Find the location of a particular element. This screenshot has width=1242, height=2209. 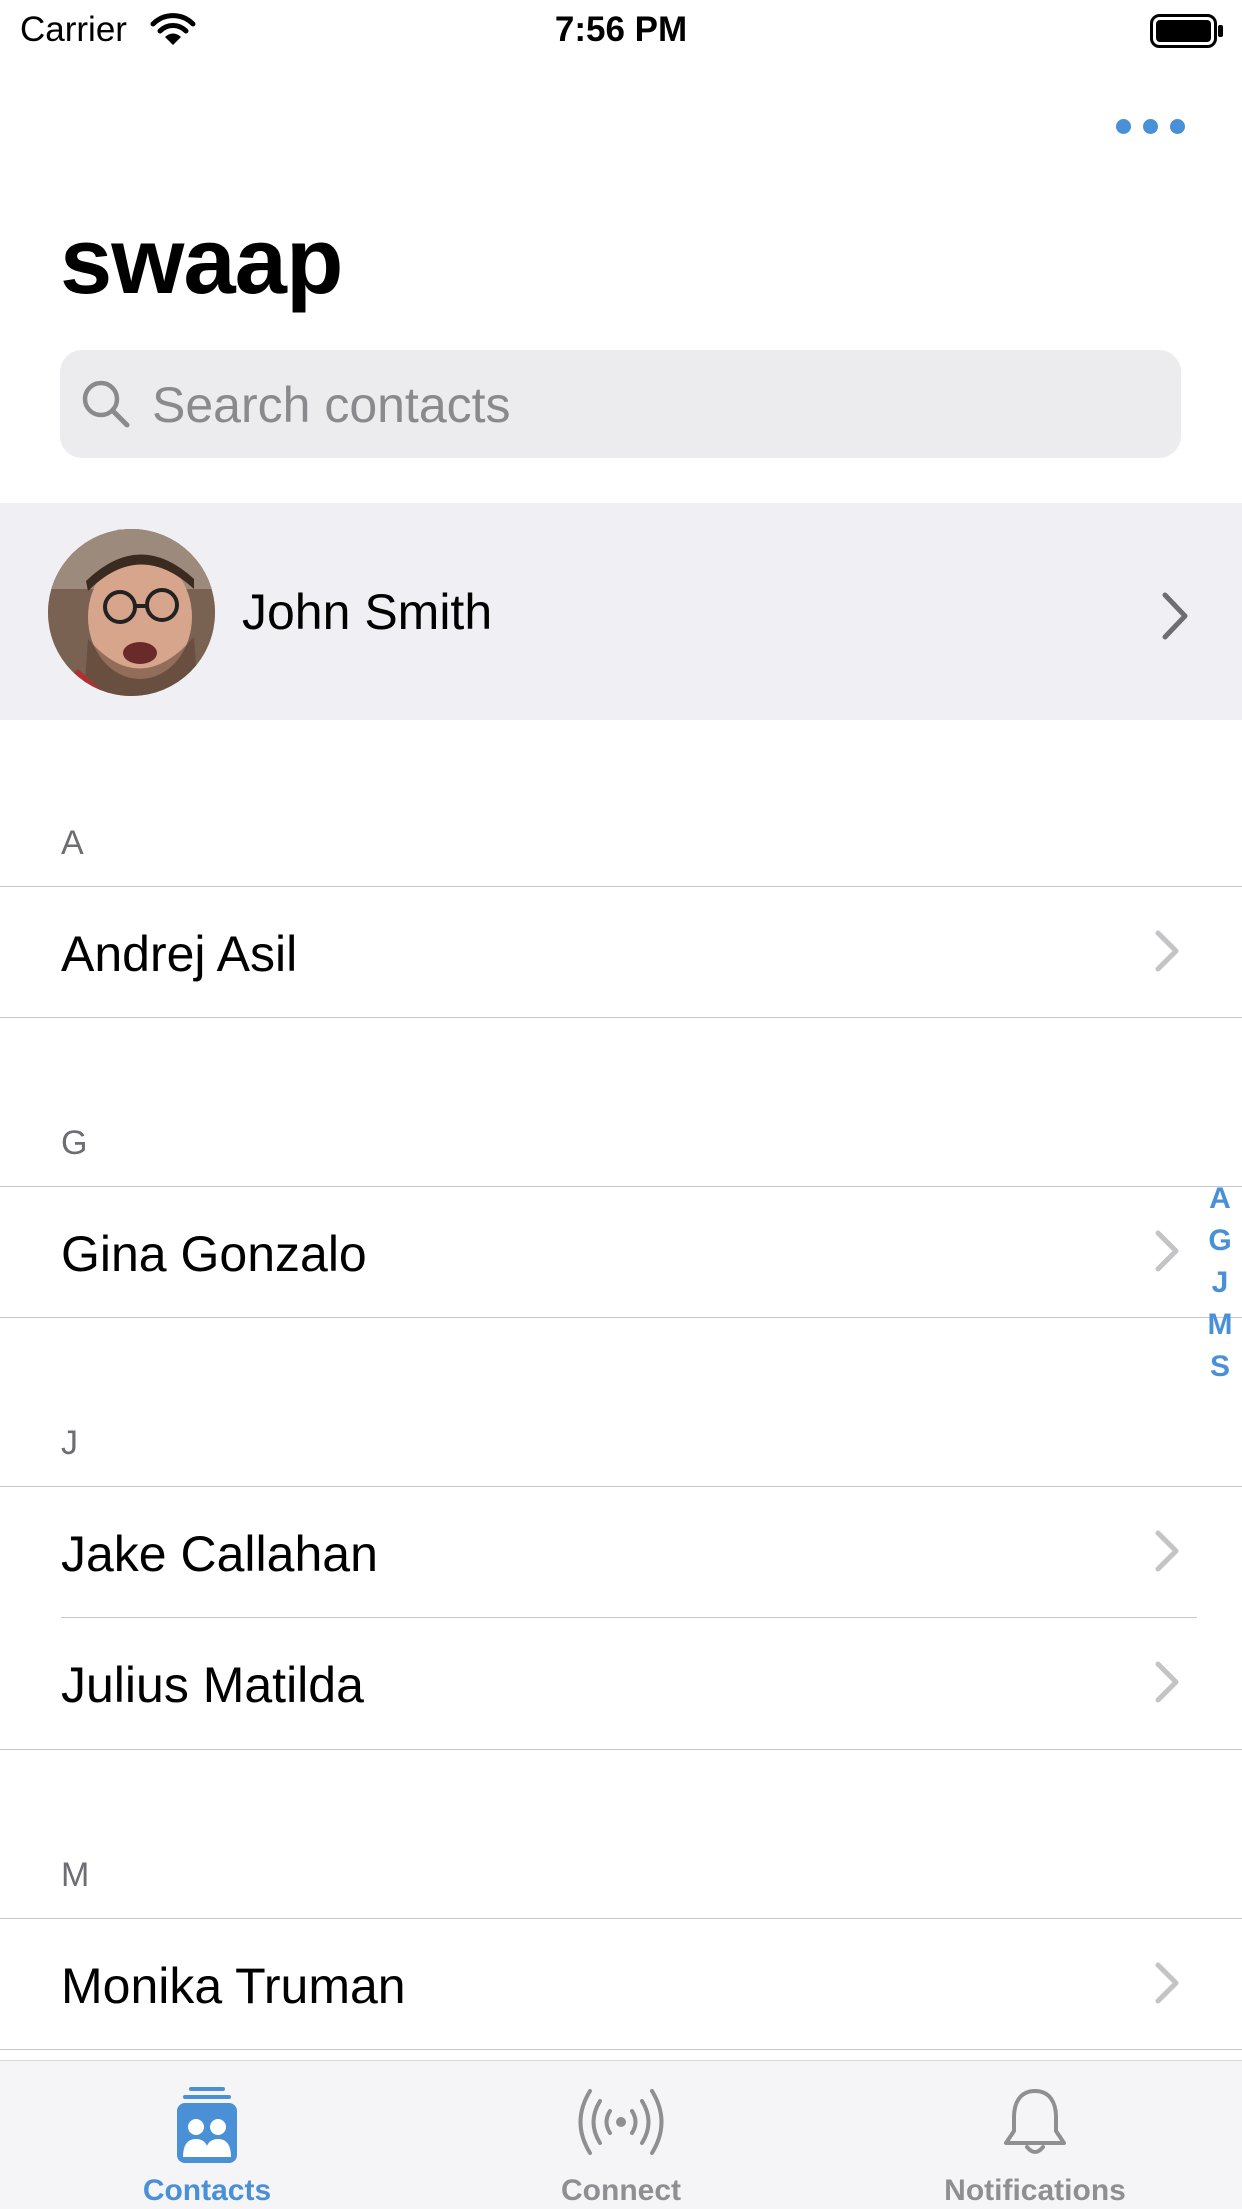

tab-bar: Contacts Connect Notifications is located at coordinates (621, 2134).